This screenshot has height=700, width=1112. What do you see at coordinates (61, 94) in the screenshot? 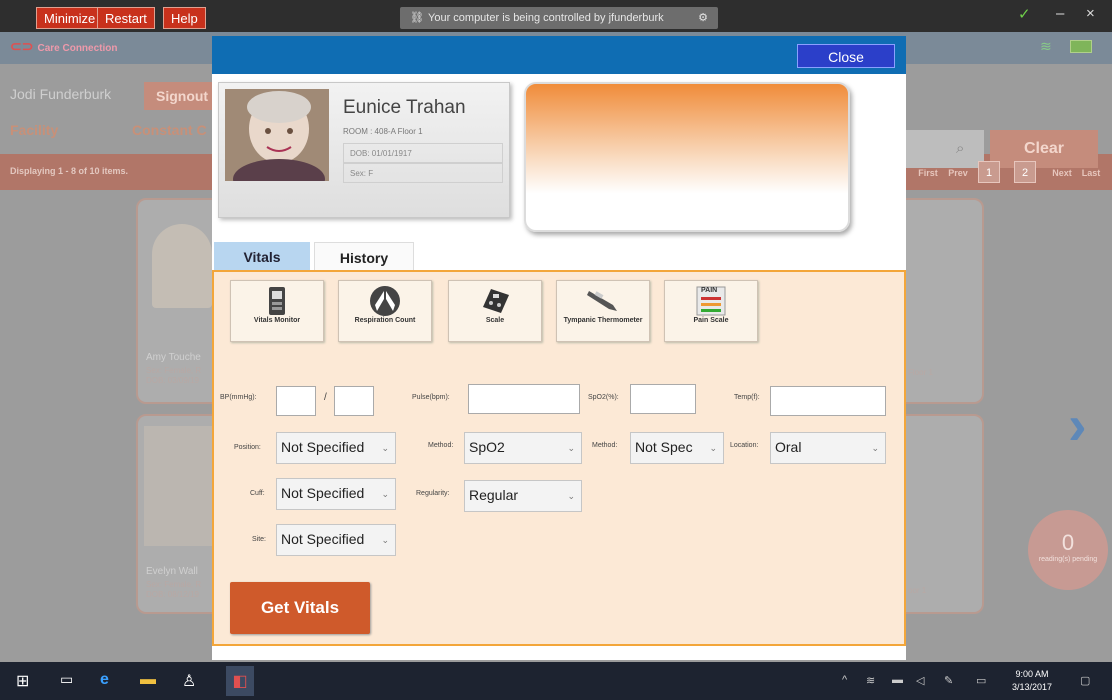
I see `user-name: Jodi Funderburk` at bounding box center [61, 94].